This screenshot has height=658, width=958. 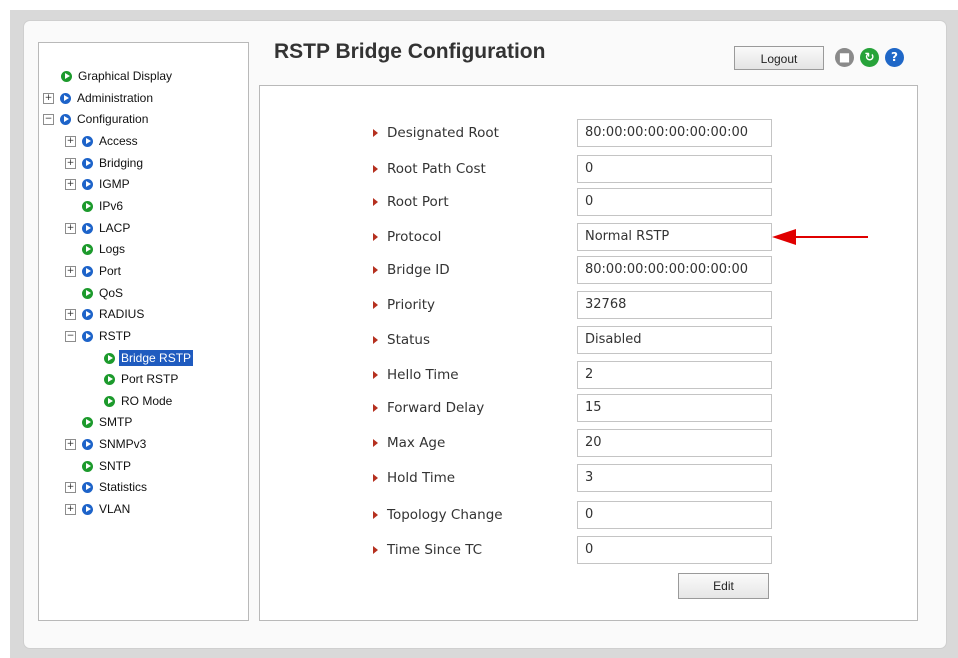 I want to click on field-label-priority: Priority, so click(x=404, y=305).